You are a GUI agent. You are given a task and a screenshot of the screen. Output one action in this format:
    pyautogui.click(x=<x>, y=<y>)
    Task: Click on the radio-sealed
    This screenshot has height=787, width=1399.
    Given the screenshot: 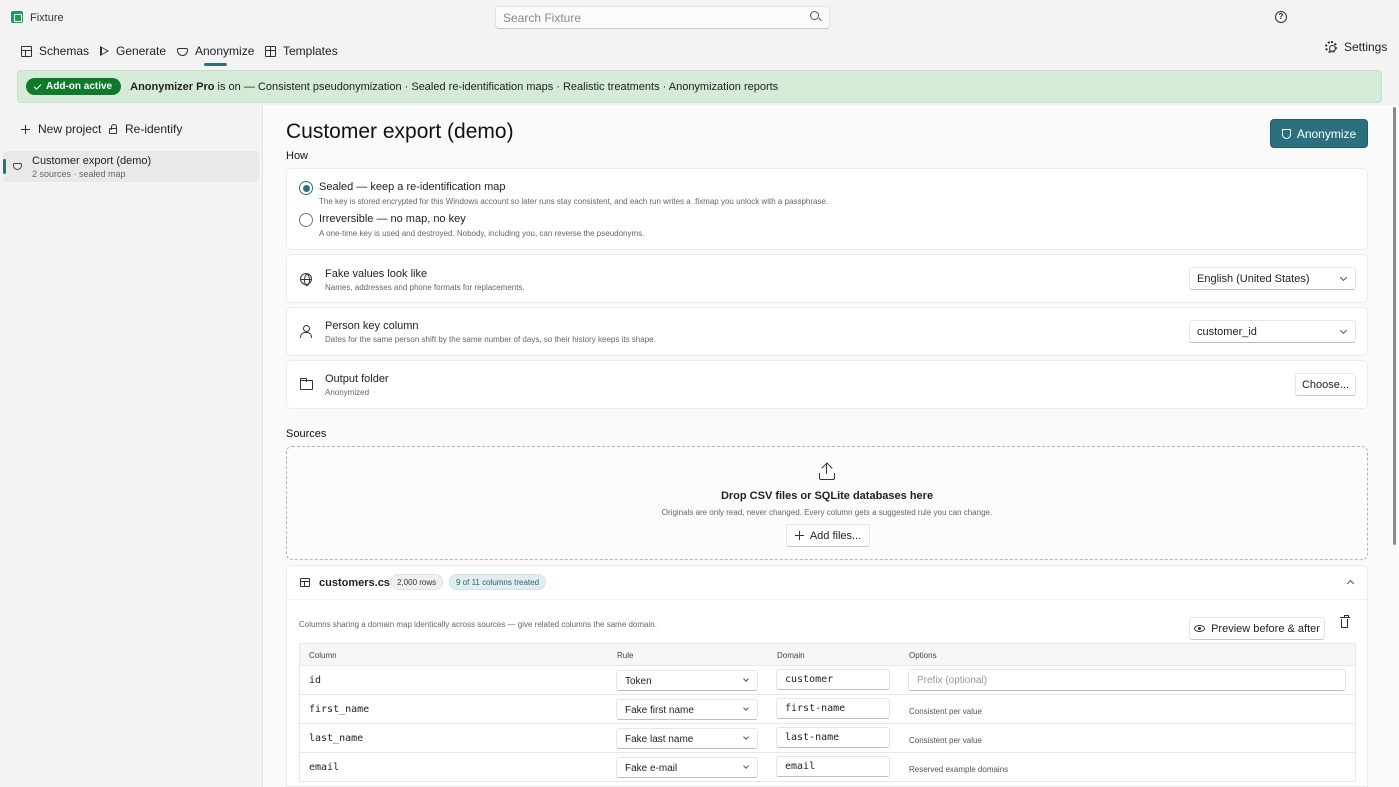 What is the action you would take?
    pyautogui.click(x=306, y=188)
    